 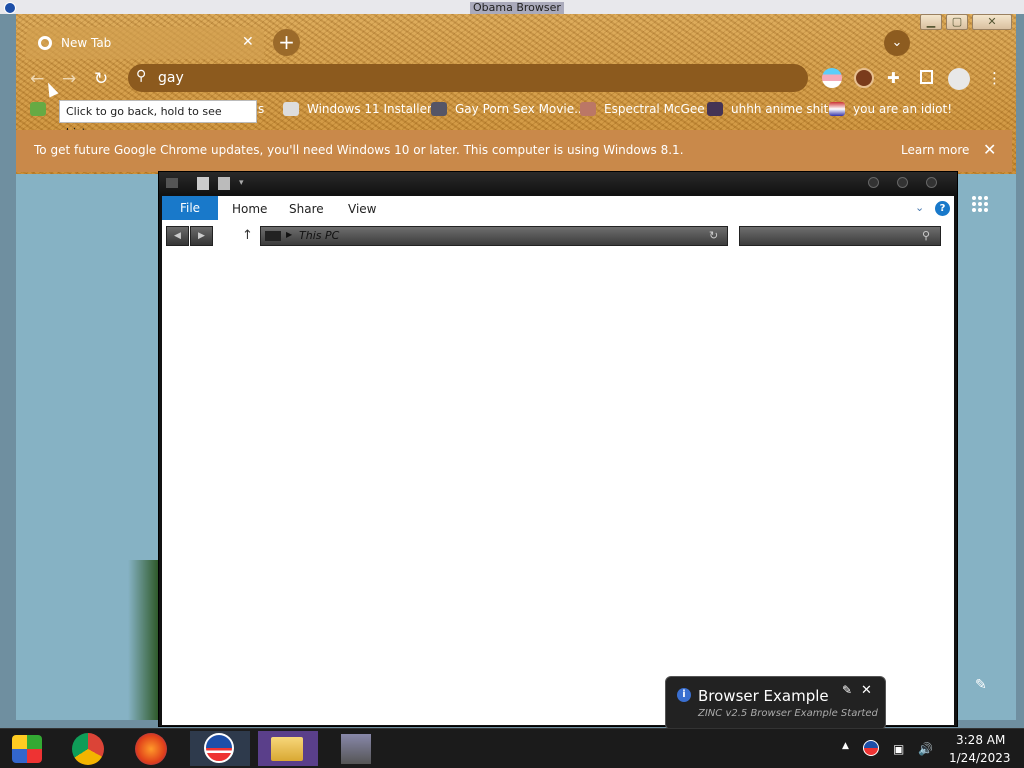 What do you see at coordinates (248, 42) in the screenshot?
I see `tab-close-icon: ✕` at bounding box center [248, 42].